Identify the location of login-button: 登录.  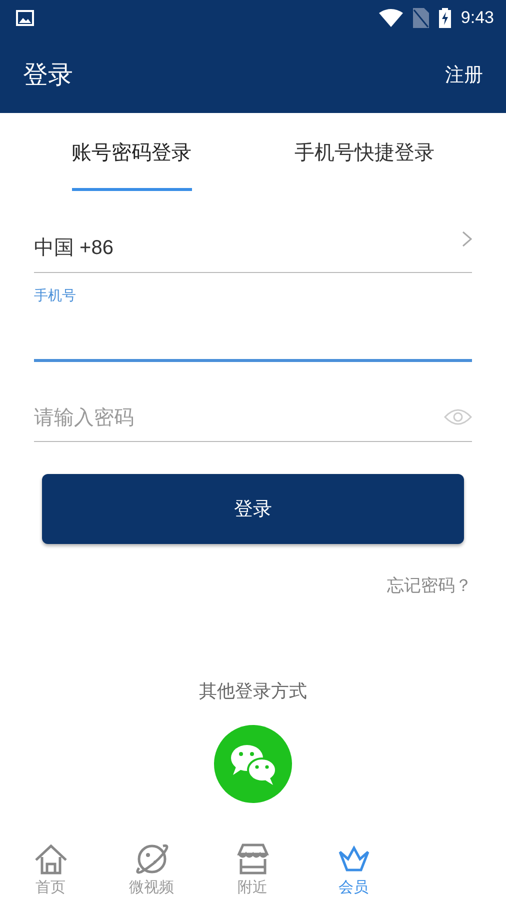
(253, 509).